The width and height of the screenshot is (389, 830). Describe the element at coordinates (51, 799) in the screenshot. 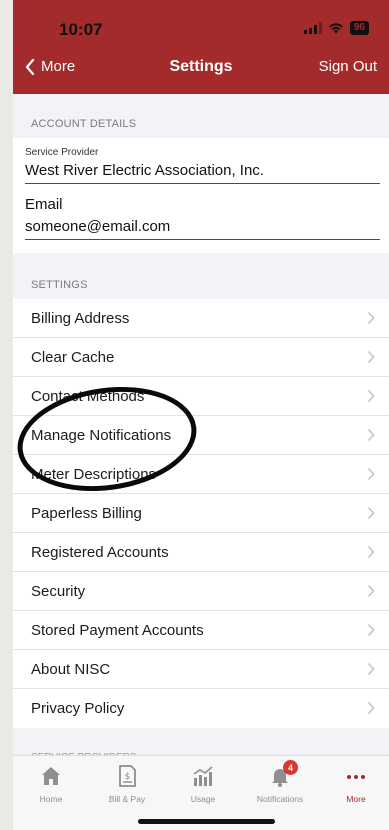

I see `tab-label: Home` at that location.